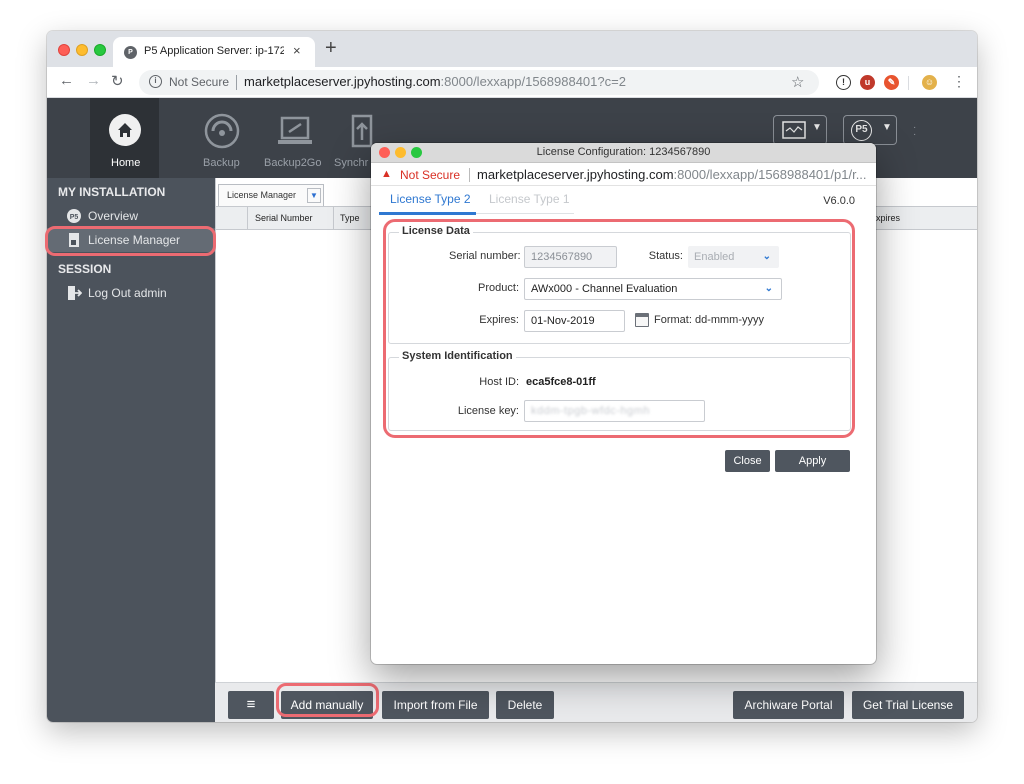 The width and height of the screenshot is (1024, 784). Describe the element at coordinates (888, 218) in the screenshot. I see `column-expires: xpires` at that location.